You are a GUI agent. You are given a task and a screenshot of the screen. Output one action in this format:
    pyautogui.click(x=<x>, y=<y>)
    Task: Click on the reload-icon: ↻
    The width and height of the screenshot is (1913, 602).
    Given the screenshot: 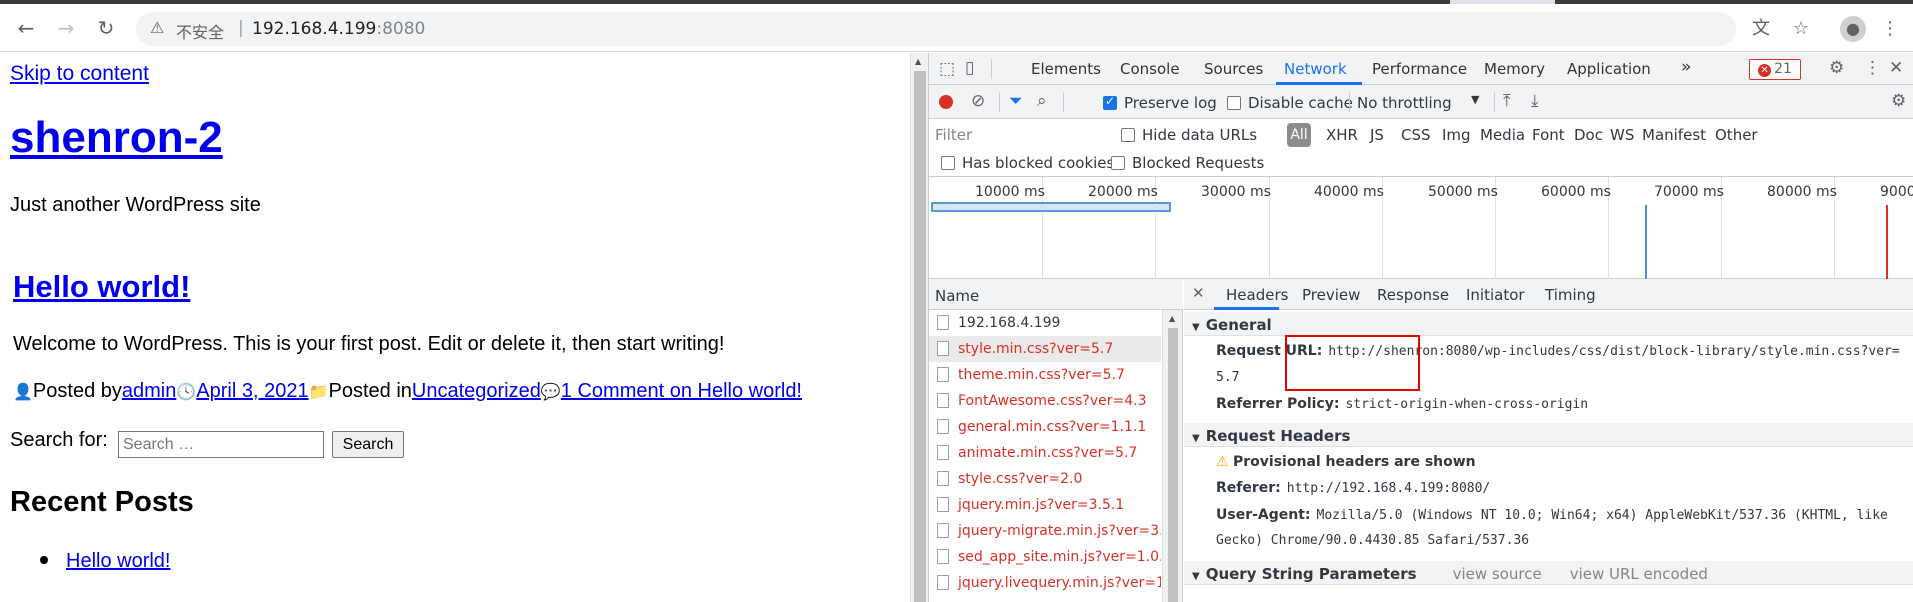 What is the action you would take?
    pyautogui.click(x=106, y=28)
    